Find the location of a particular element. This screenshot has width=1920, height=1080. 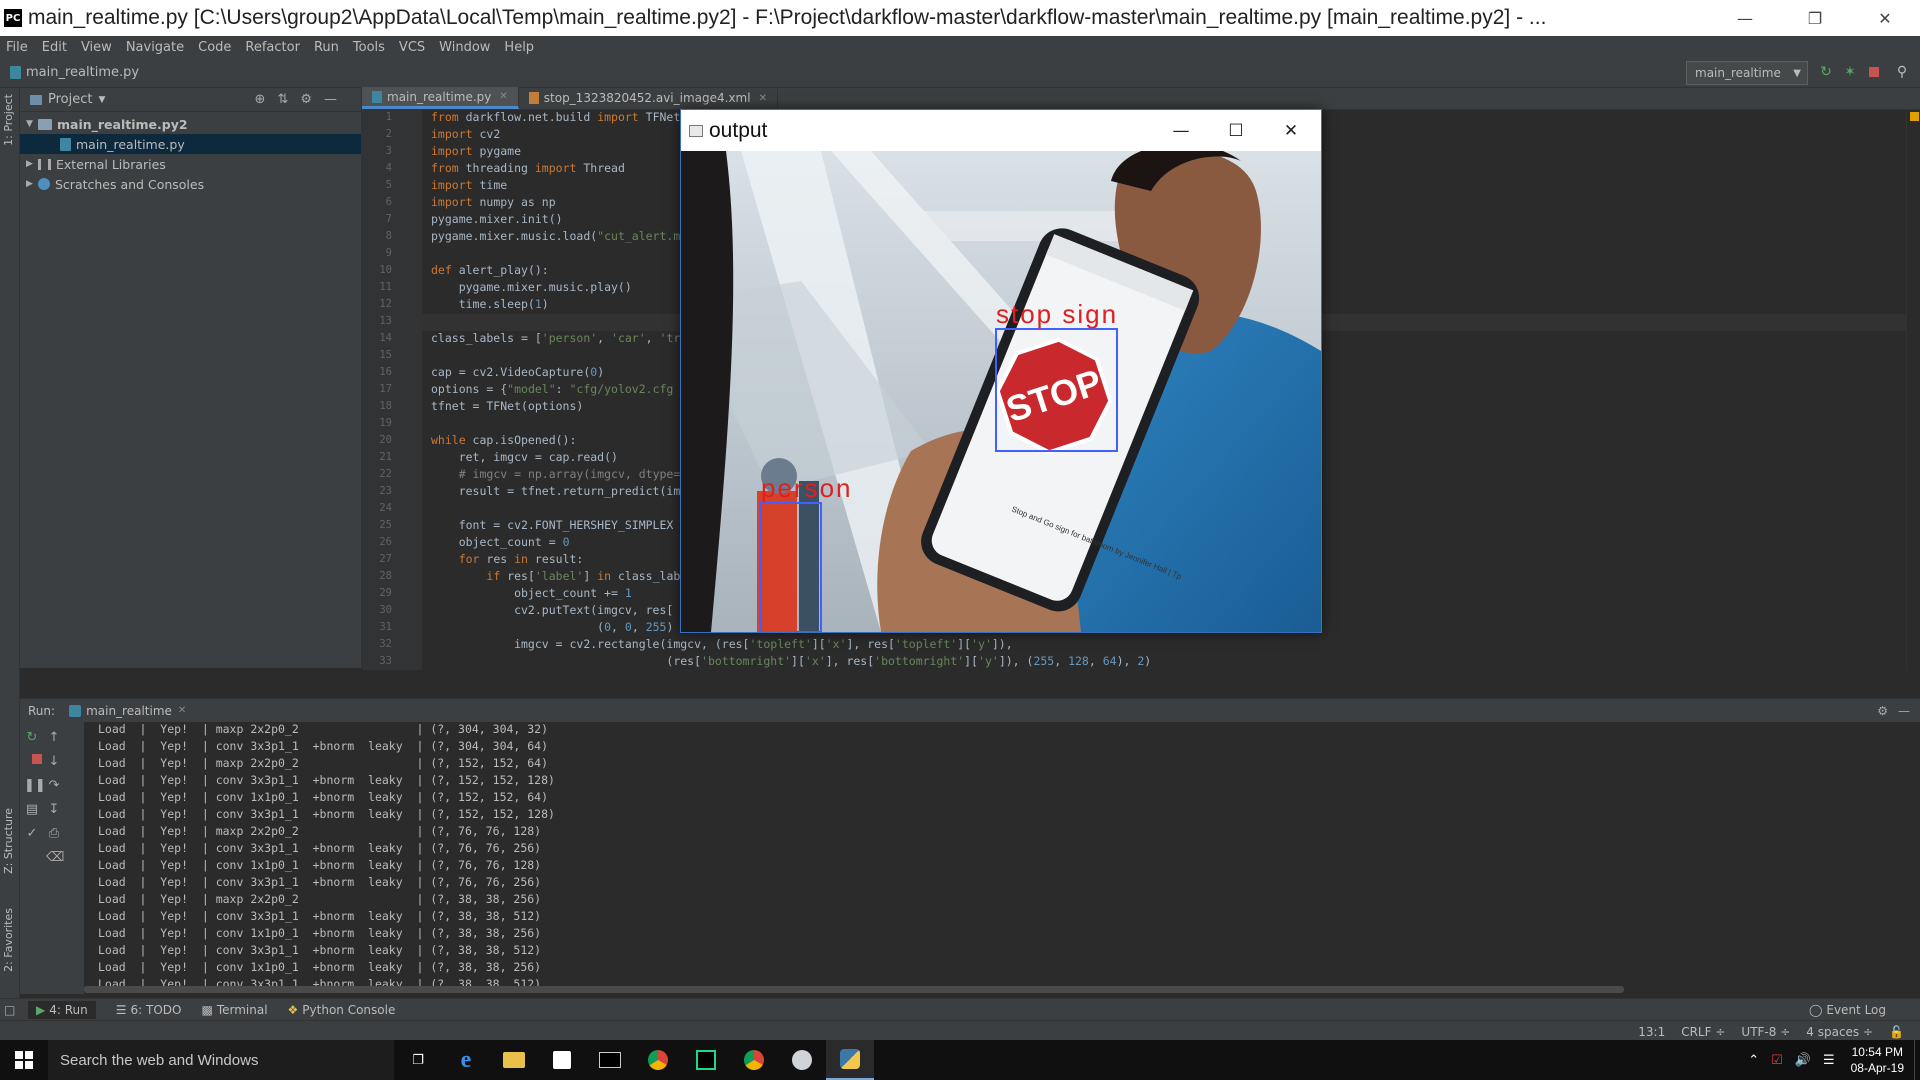

code-line: cv2.putText(imgcv, res[ is located at coordinates (552, 611).